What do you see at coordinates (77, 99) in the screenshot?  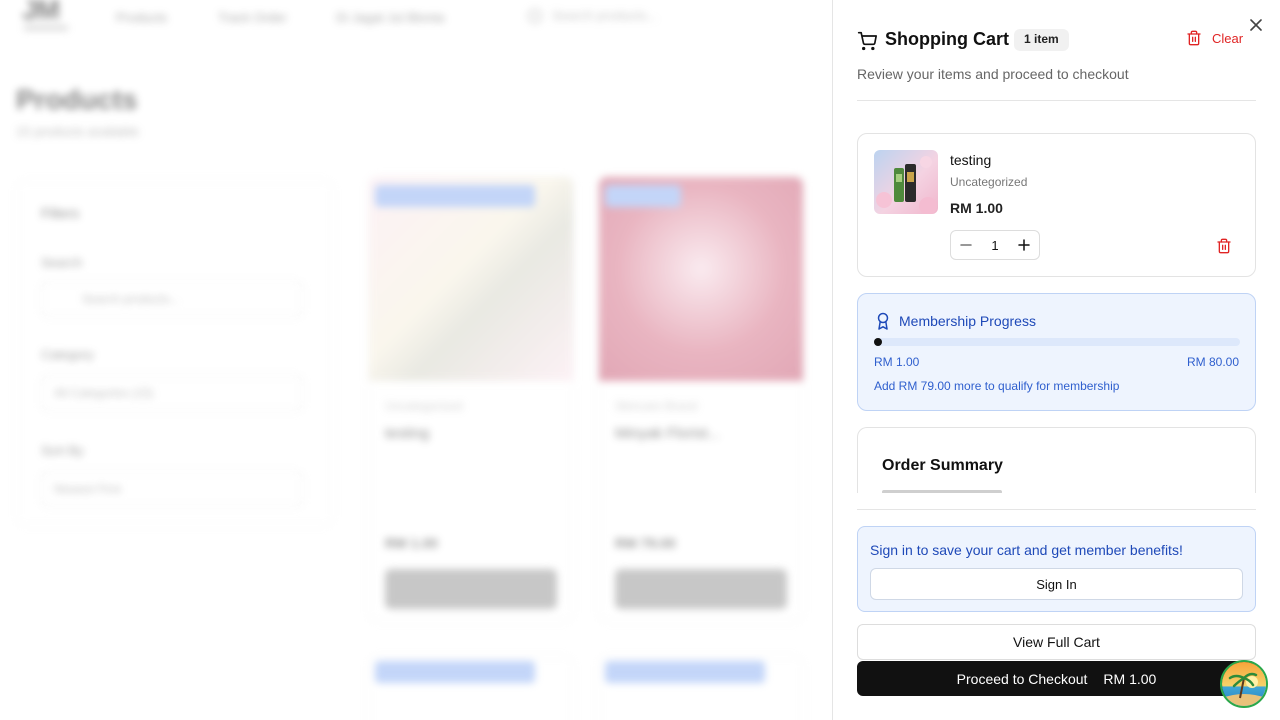 I see `page-title: Products` at bounding box center [77, 99].